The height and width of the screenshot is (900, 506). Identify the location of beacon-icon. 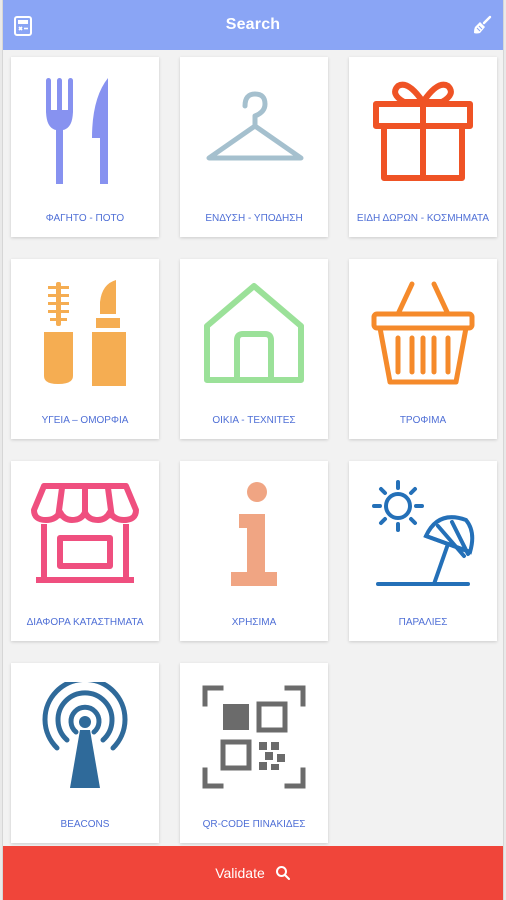
(85, 737).